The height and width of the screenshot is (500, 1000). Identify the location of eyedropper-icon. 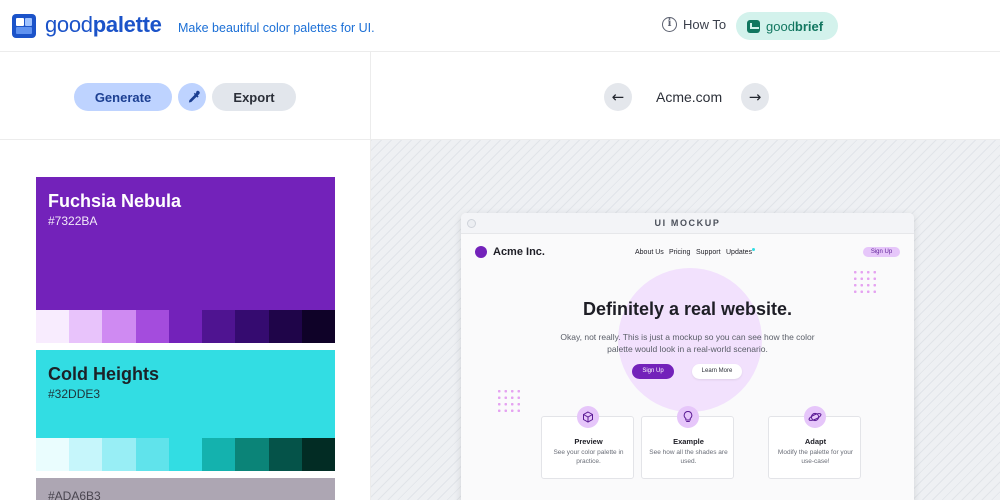
(194, 96).